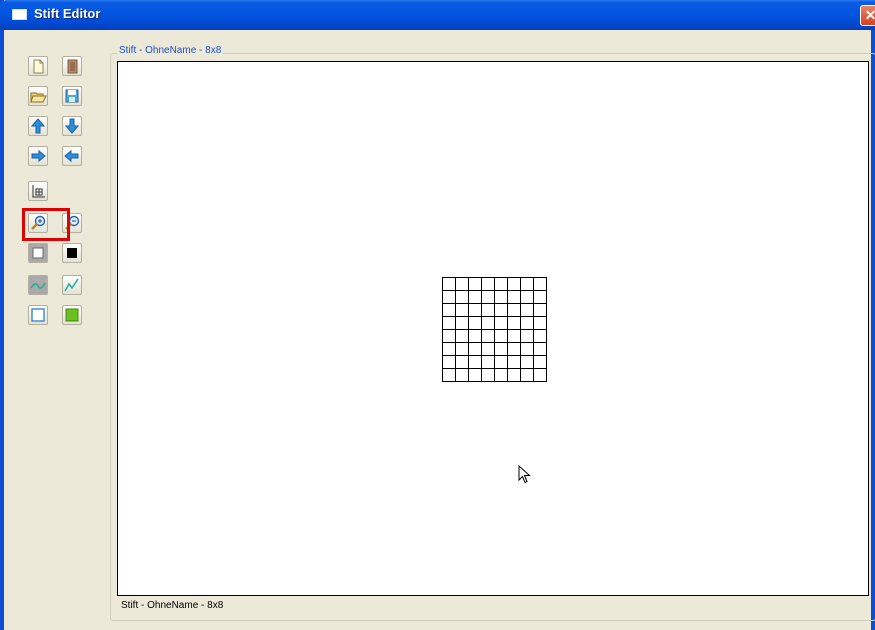 Image resolution: width=875 pixels, height=630 pixels. Describe the element at coordinates (46, 224) in the screenshot. I see `zoom-in-highlight-box` at that location.